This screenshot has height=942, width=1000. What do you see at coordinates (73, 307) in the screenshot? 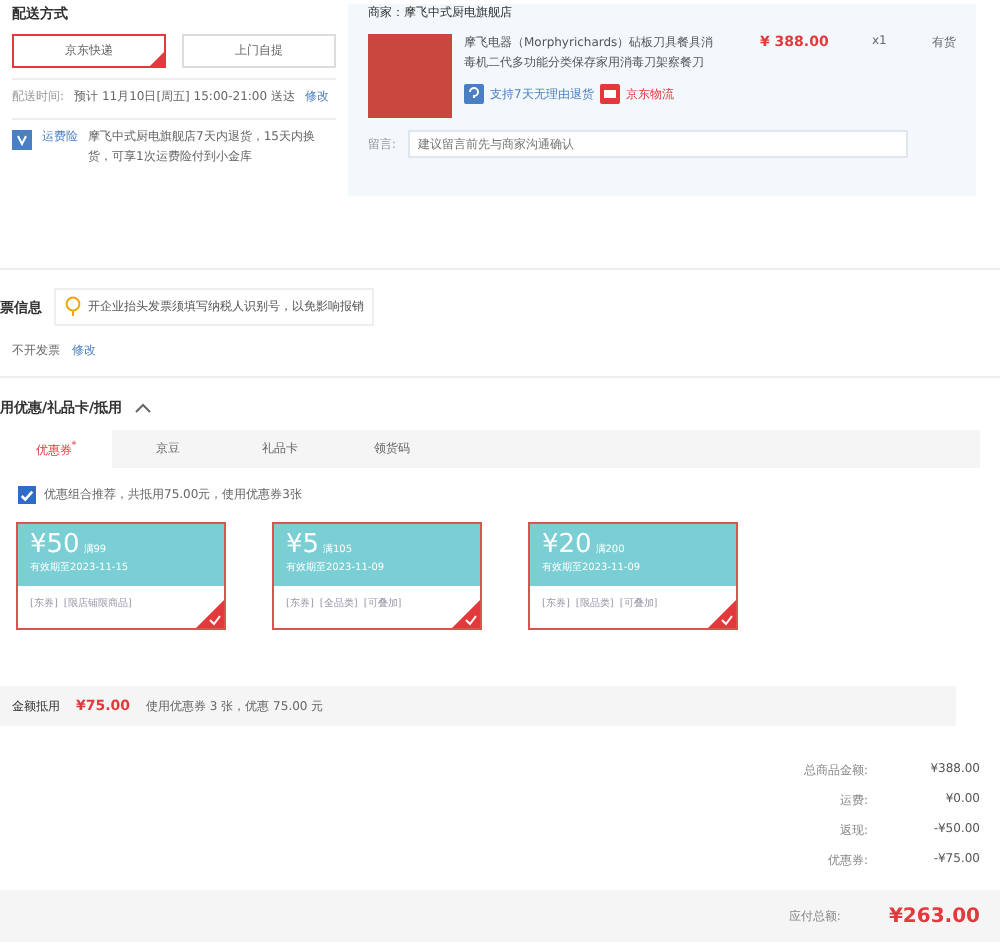
I see `lightbulb-icon` at bounding box center [73, 307].